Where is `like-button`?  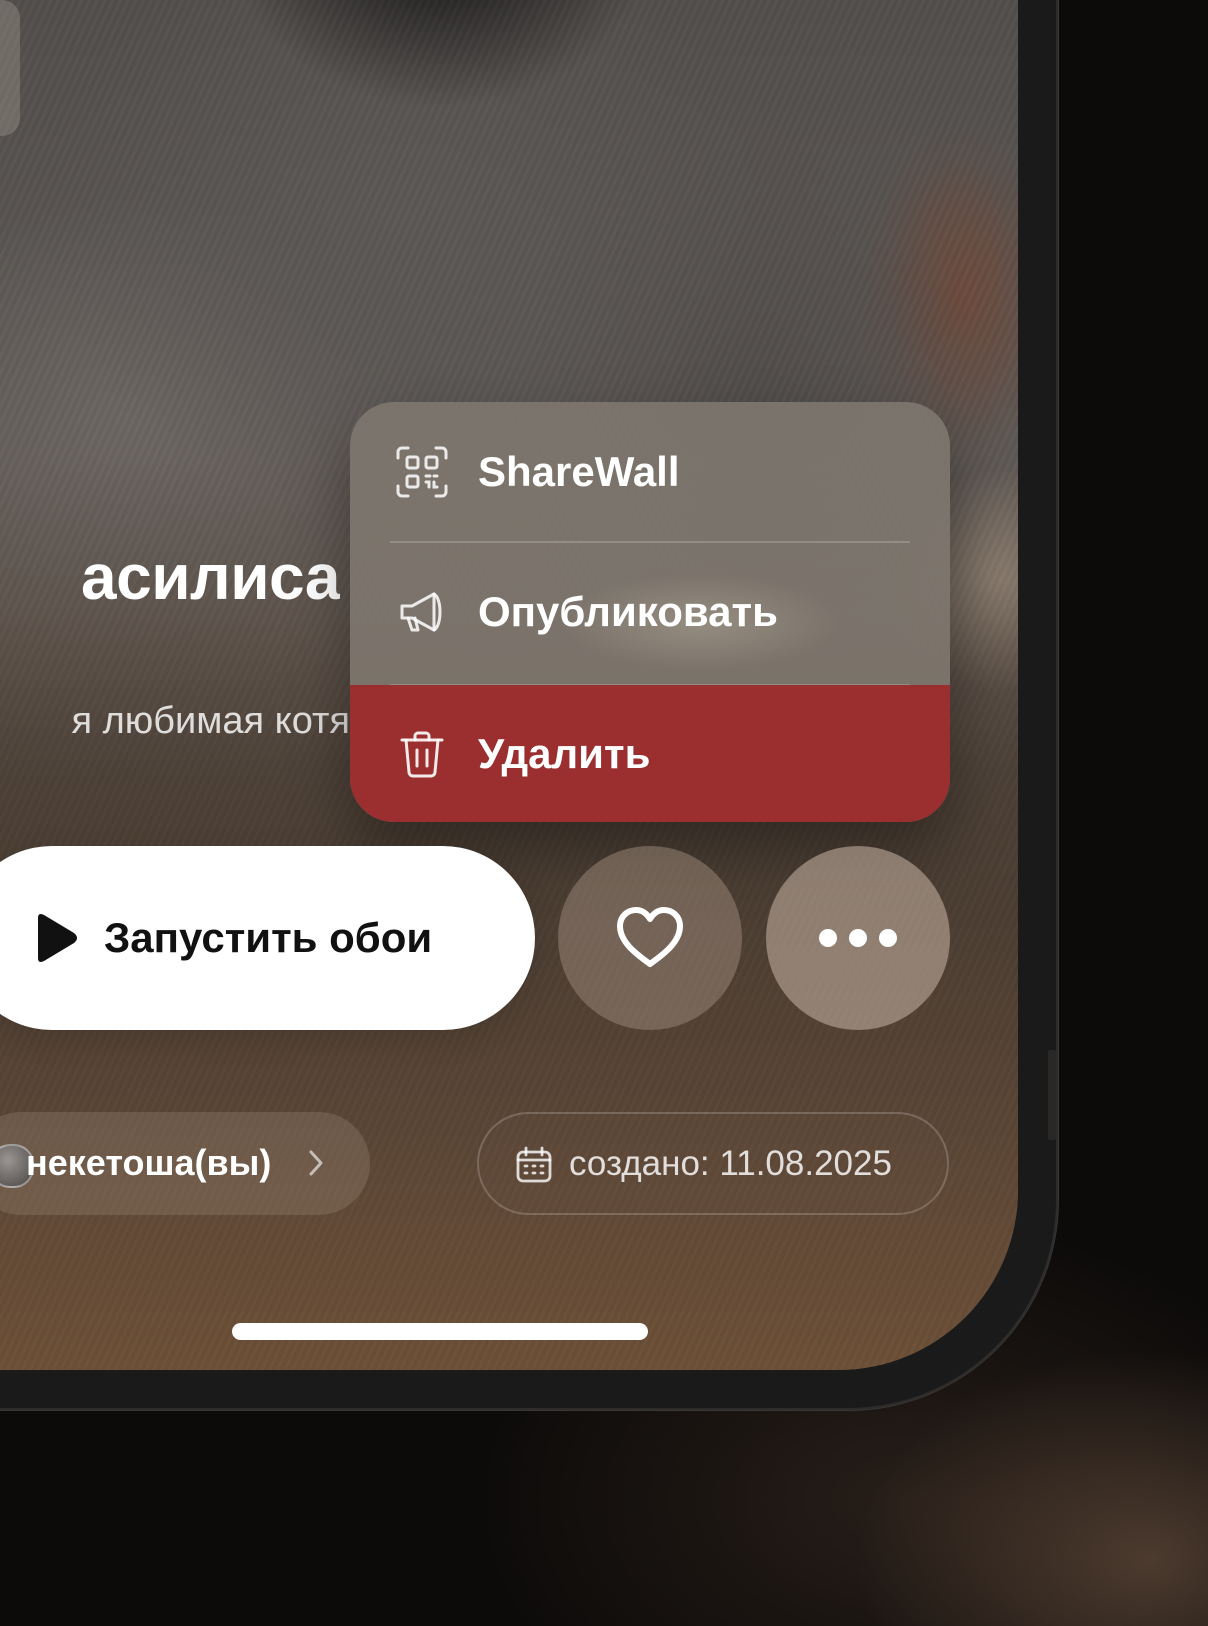 like-button is located at coordinates (650, 938).